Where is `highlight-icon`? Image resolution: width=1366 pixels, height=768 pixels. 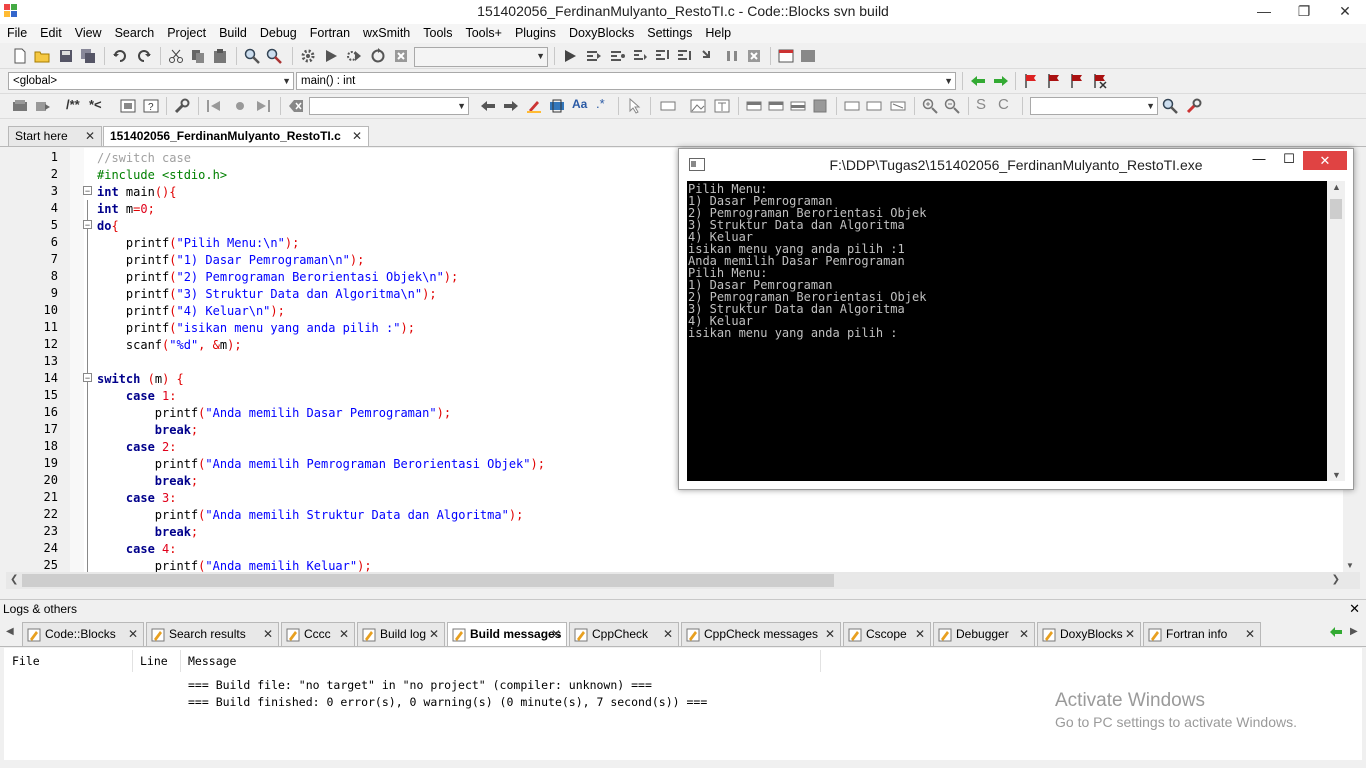 highlight-icon is located at coordinates (534, 106).